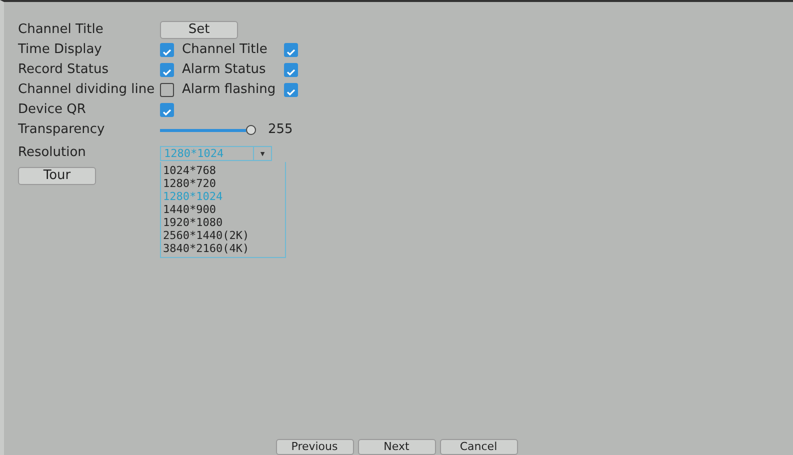 The height and width of the screenshot is (455, 793). I want to click on field-label: Alarm flashing, so click(229, 90).